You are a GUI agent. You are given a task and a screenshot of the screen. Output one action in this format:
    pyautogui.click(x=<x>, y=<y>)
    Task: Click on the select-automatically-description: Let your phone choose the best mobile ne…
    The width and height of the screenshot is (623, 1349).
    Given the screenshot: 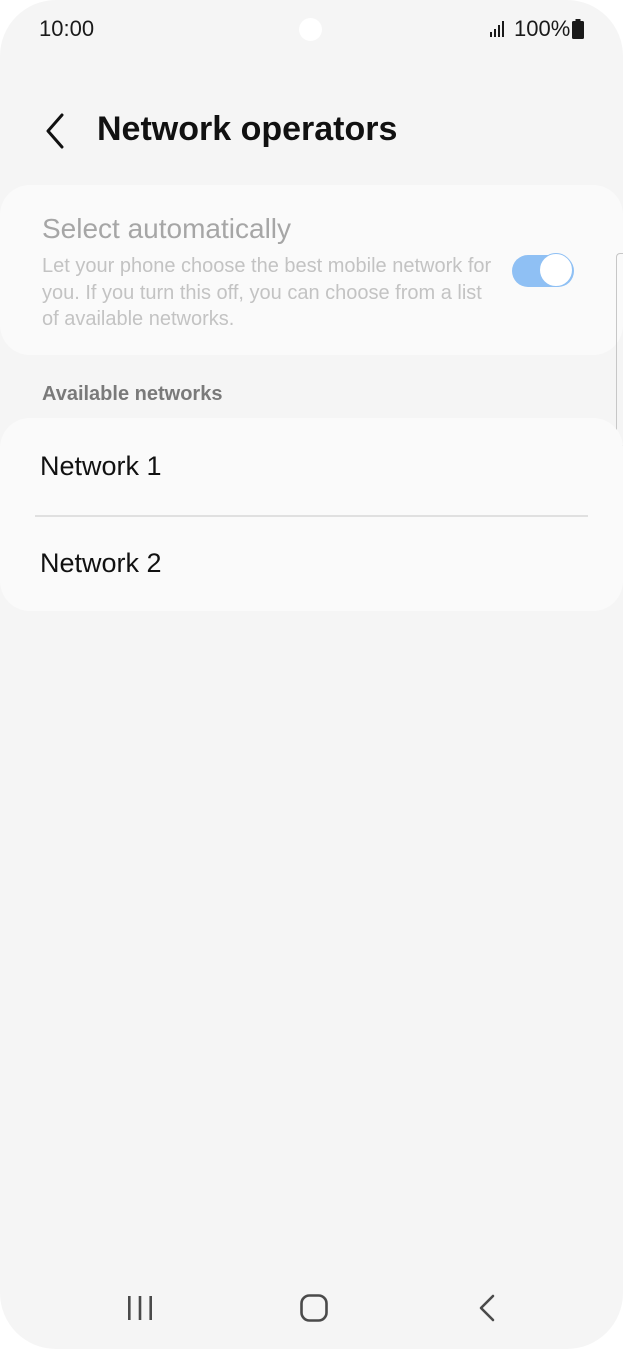 What is the action you would take?
    pyautogui.click(x=267, y=292)
    